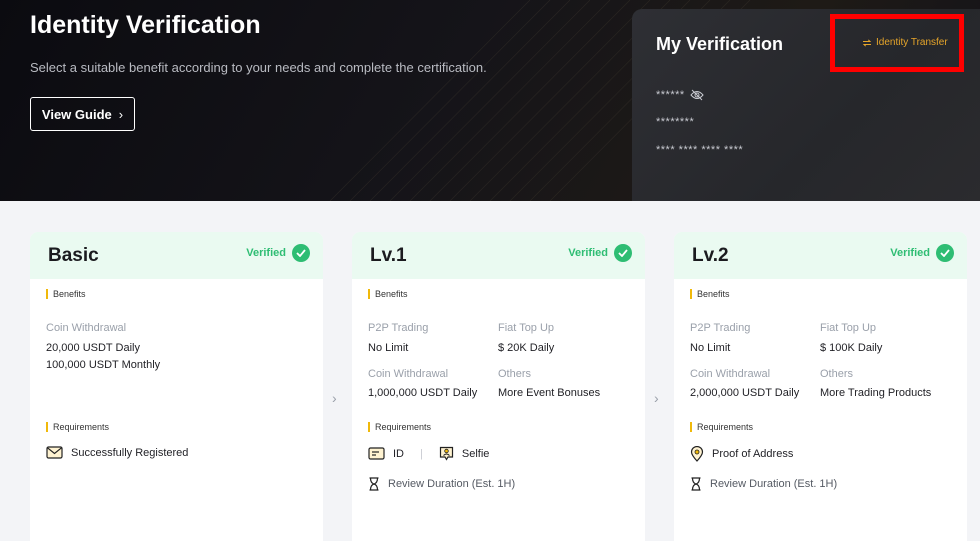  Describe the element at coordinates (103, 365) in the screenshot. I see `benefit-value: 100,000 USDT Monthly` at that location.